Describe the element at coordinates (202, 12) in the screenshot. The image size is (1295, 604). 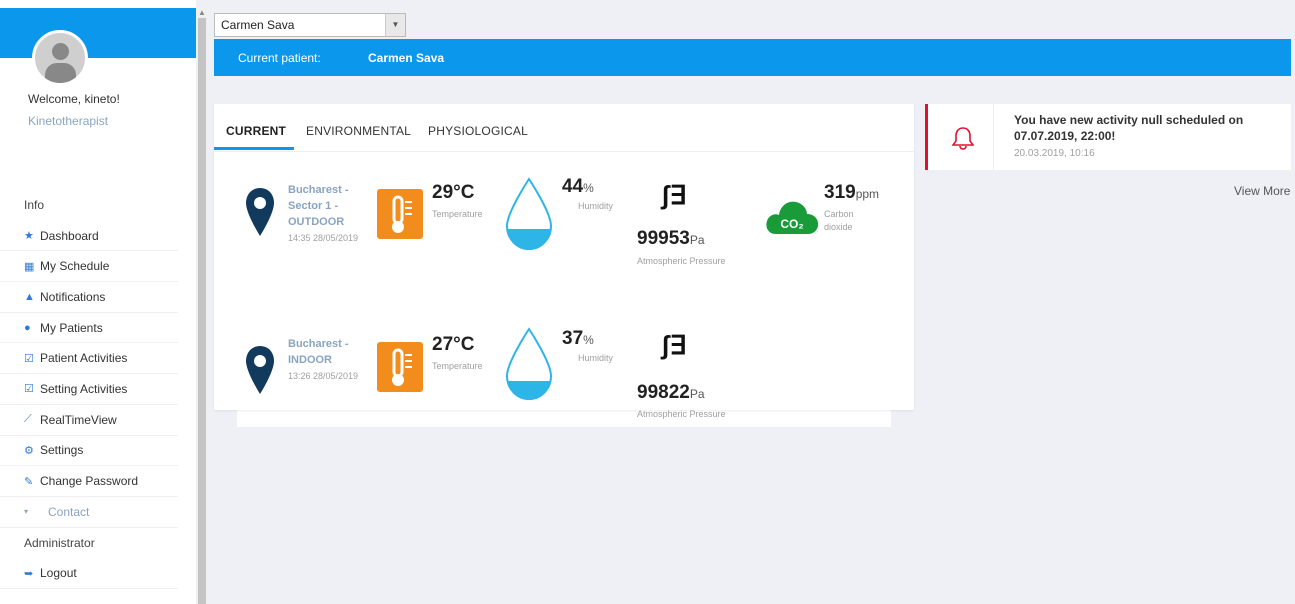
I see `scroll-up-icon: ▲` at that location.